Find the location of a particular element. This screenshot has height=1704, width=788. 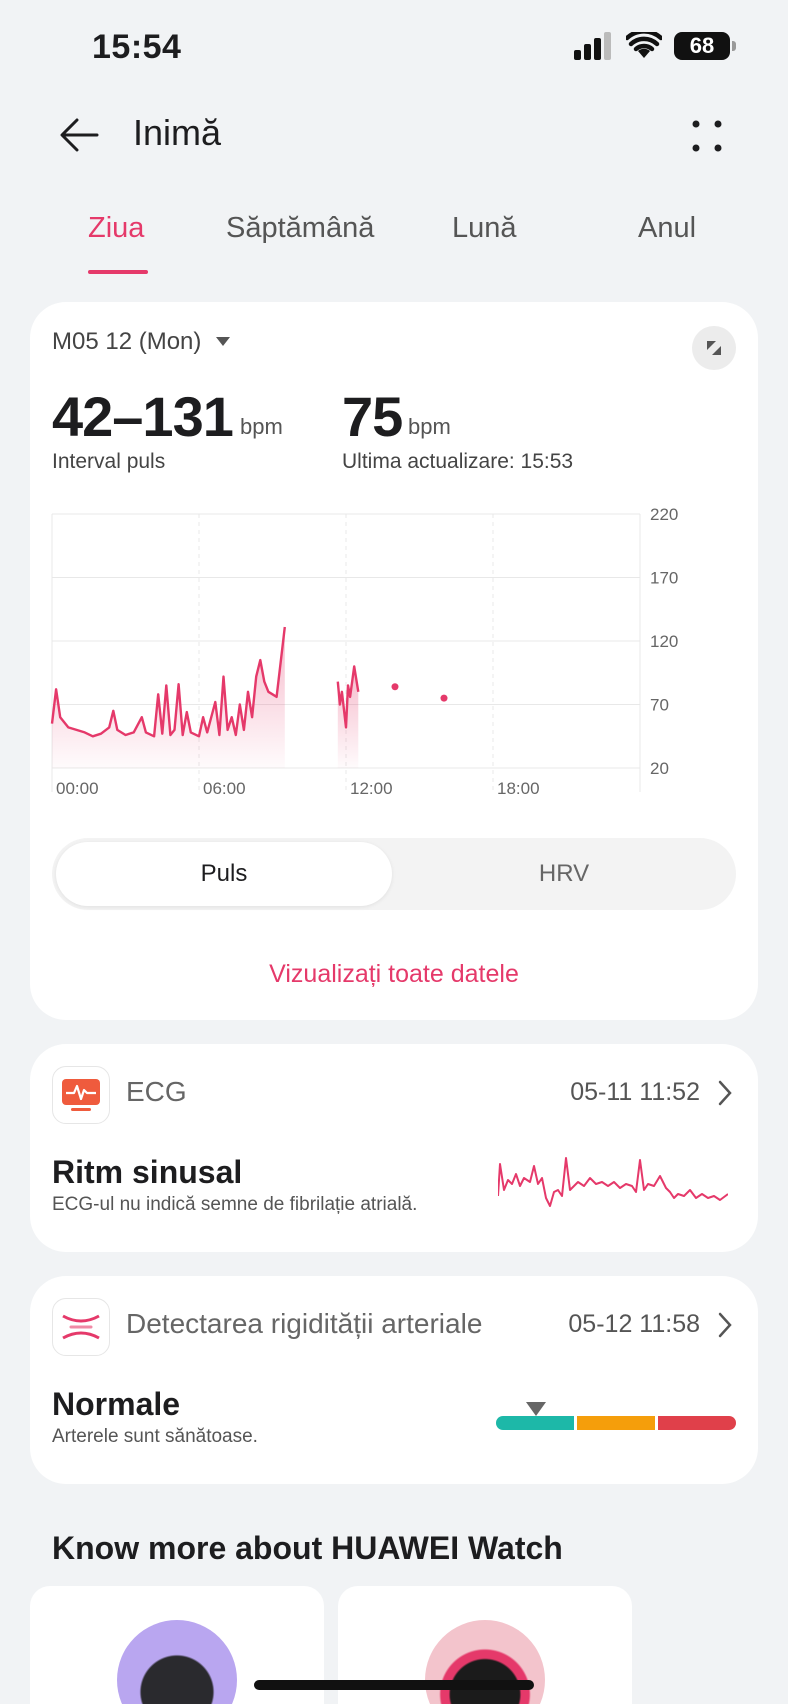

arterial-scale is located at coordinates (616, 1417).